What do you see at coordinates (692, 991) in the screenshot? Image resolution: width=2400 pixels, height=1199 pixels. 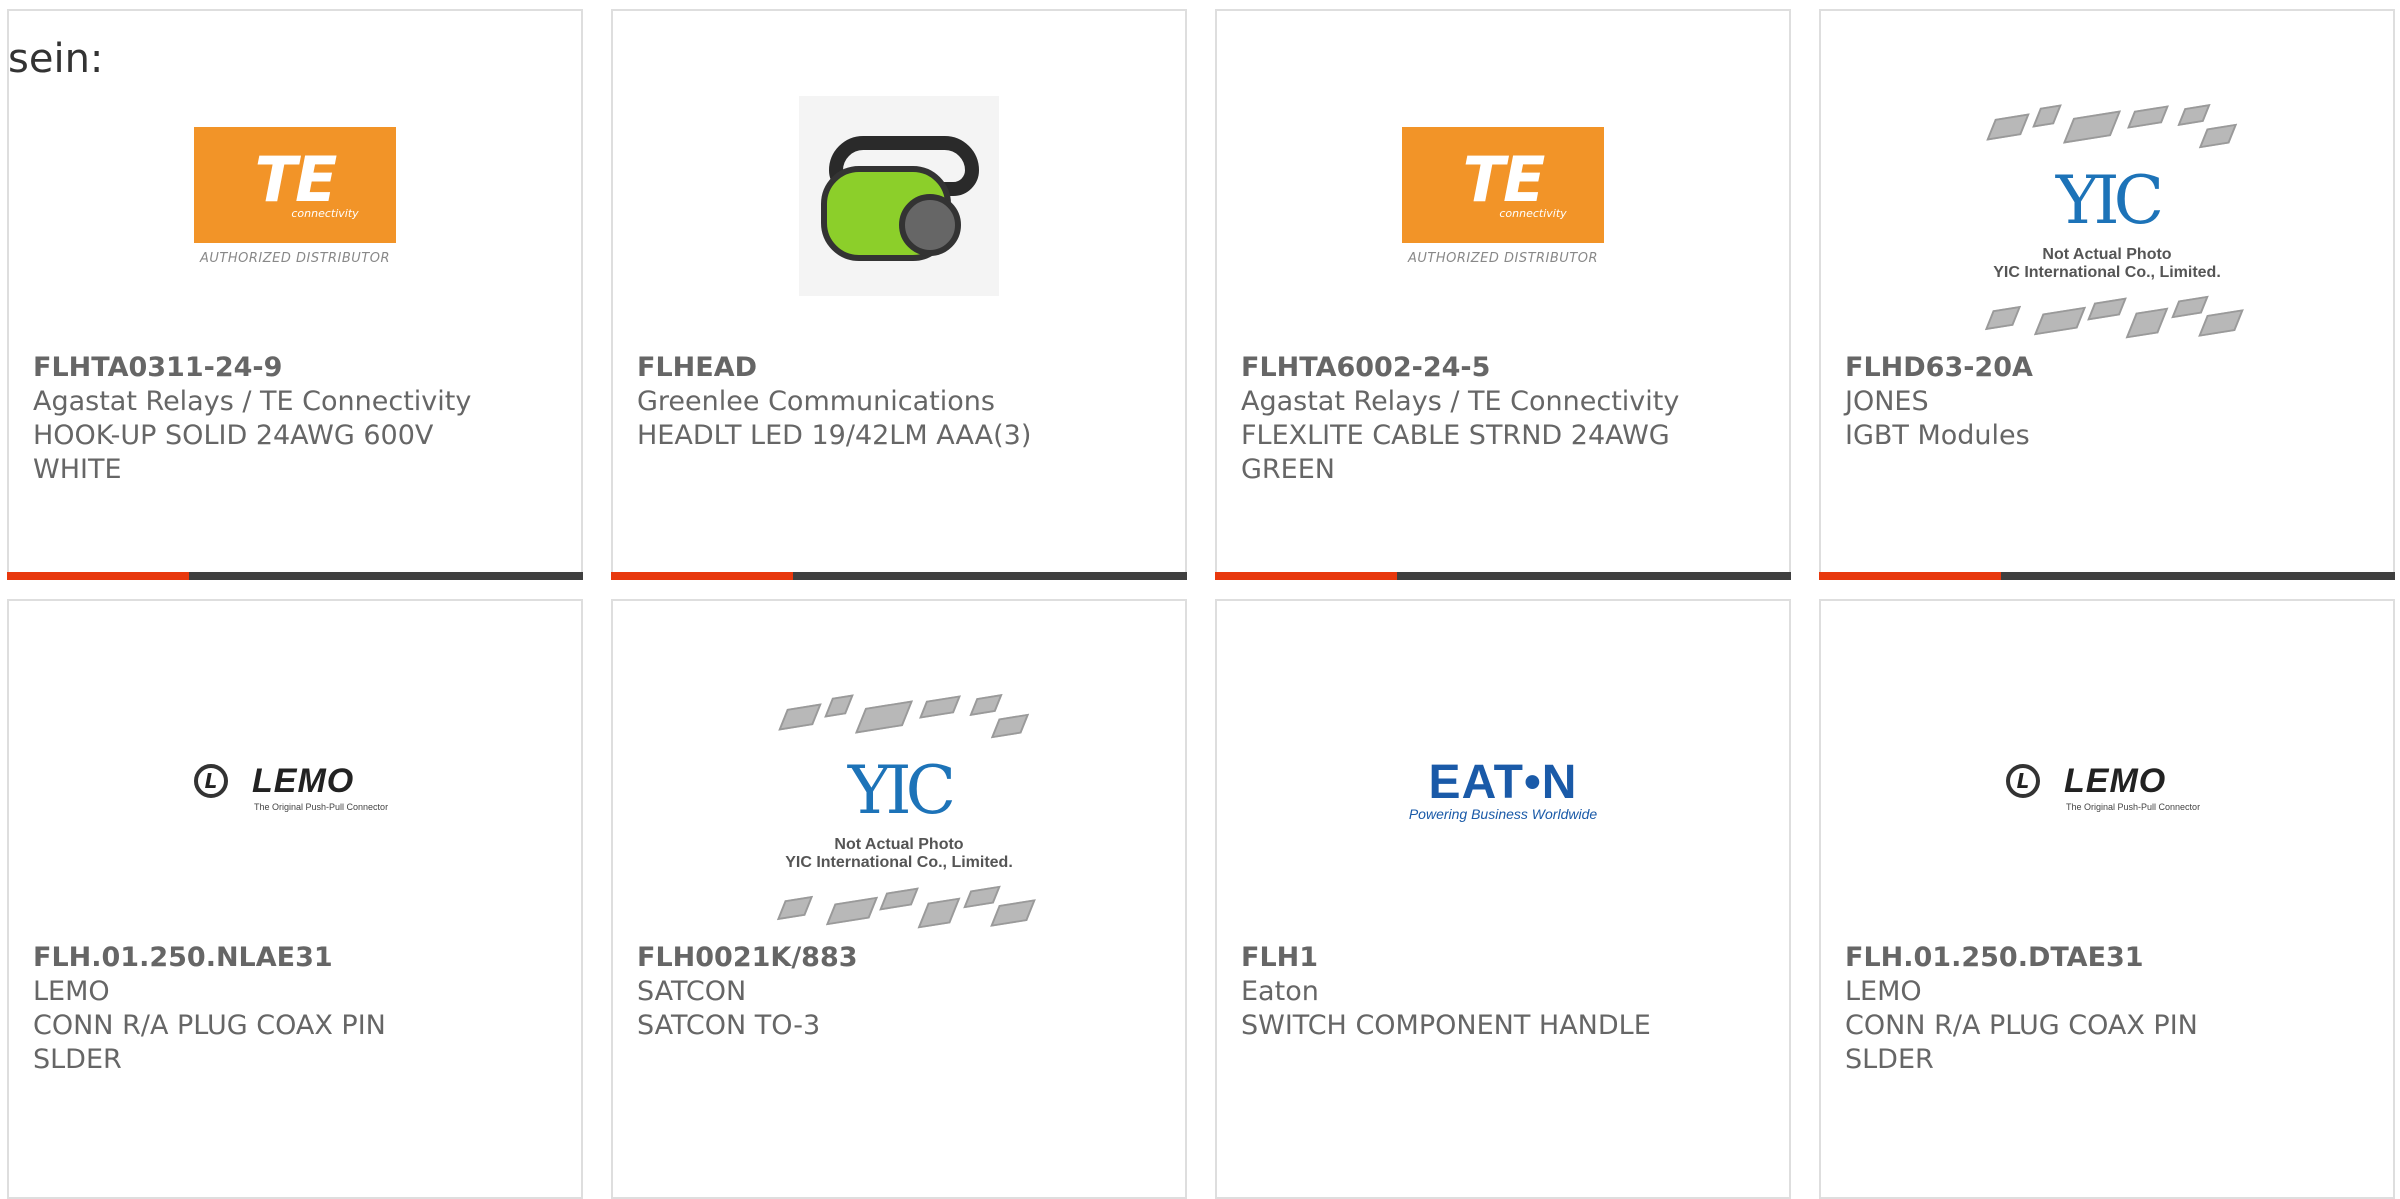 I see `manufacturer: SATCON` at bounding box center [692, 991].